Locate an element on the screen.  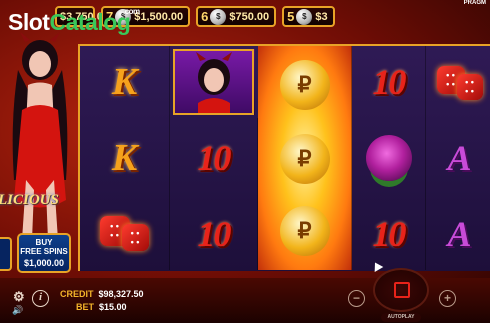
spin-button is located at coordinates (401, 290).